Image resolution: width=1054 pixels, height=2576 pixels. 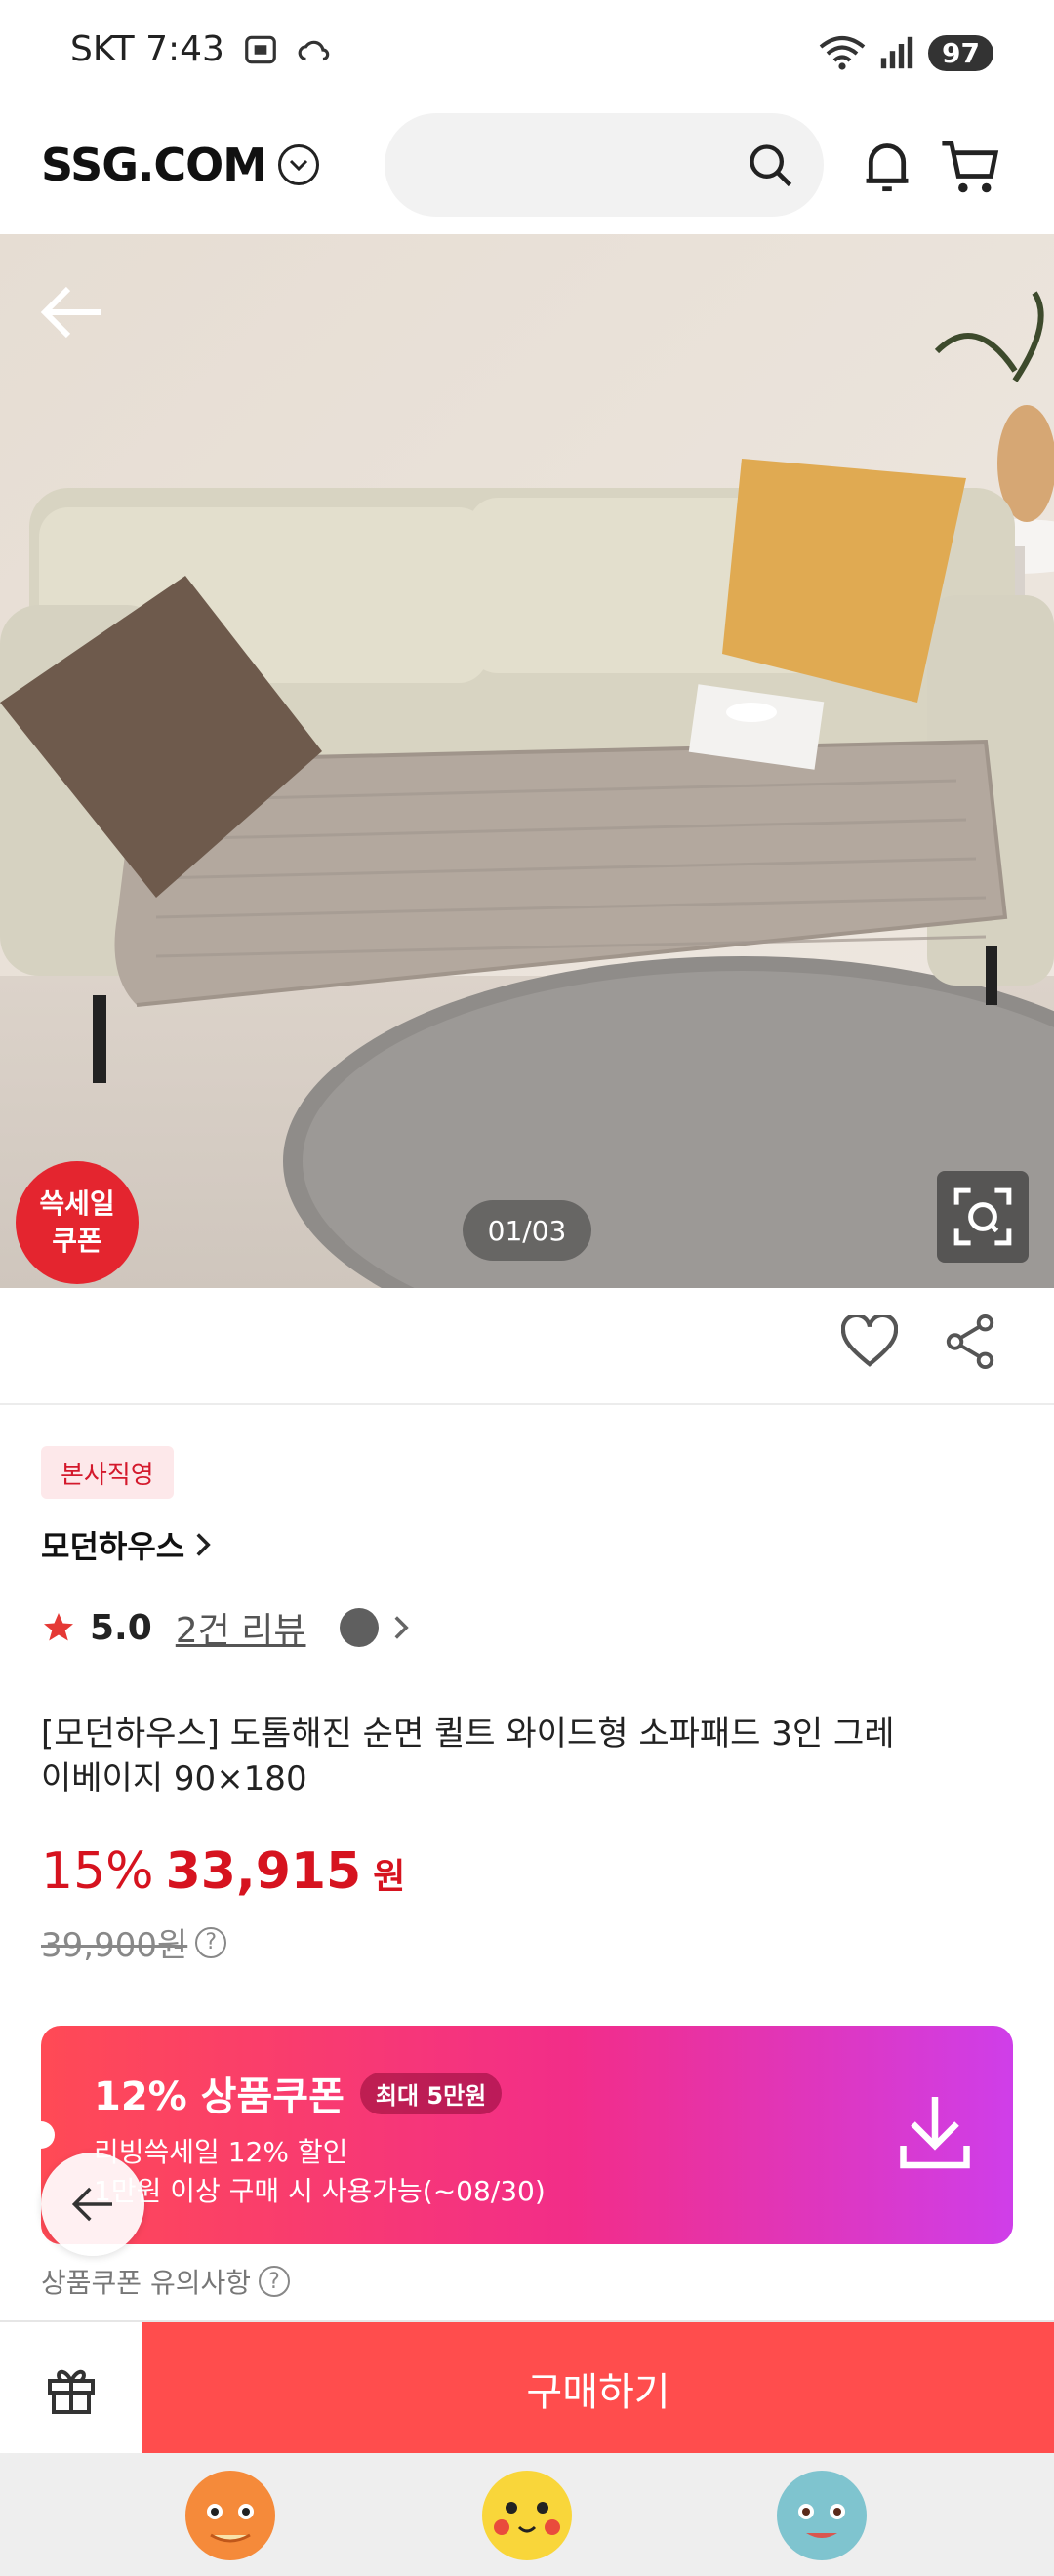 I want to click on gift-icon, so click(x=71, y=2391).